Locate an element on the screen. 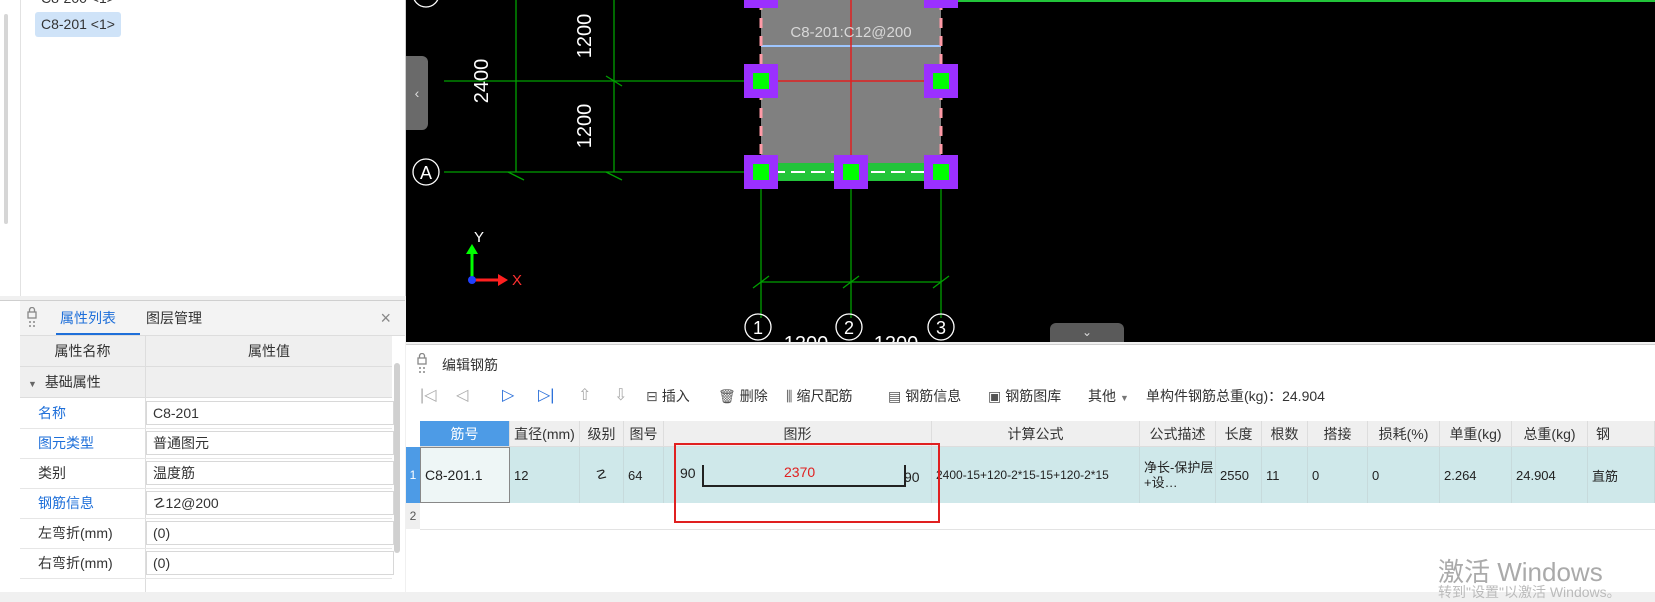 Image resolution: width=1655 pixels, height=602 pixels. insert-button: ⊟ 插入 is located at coordinates (668, 396).